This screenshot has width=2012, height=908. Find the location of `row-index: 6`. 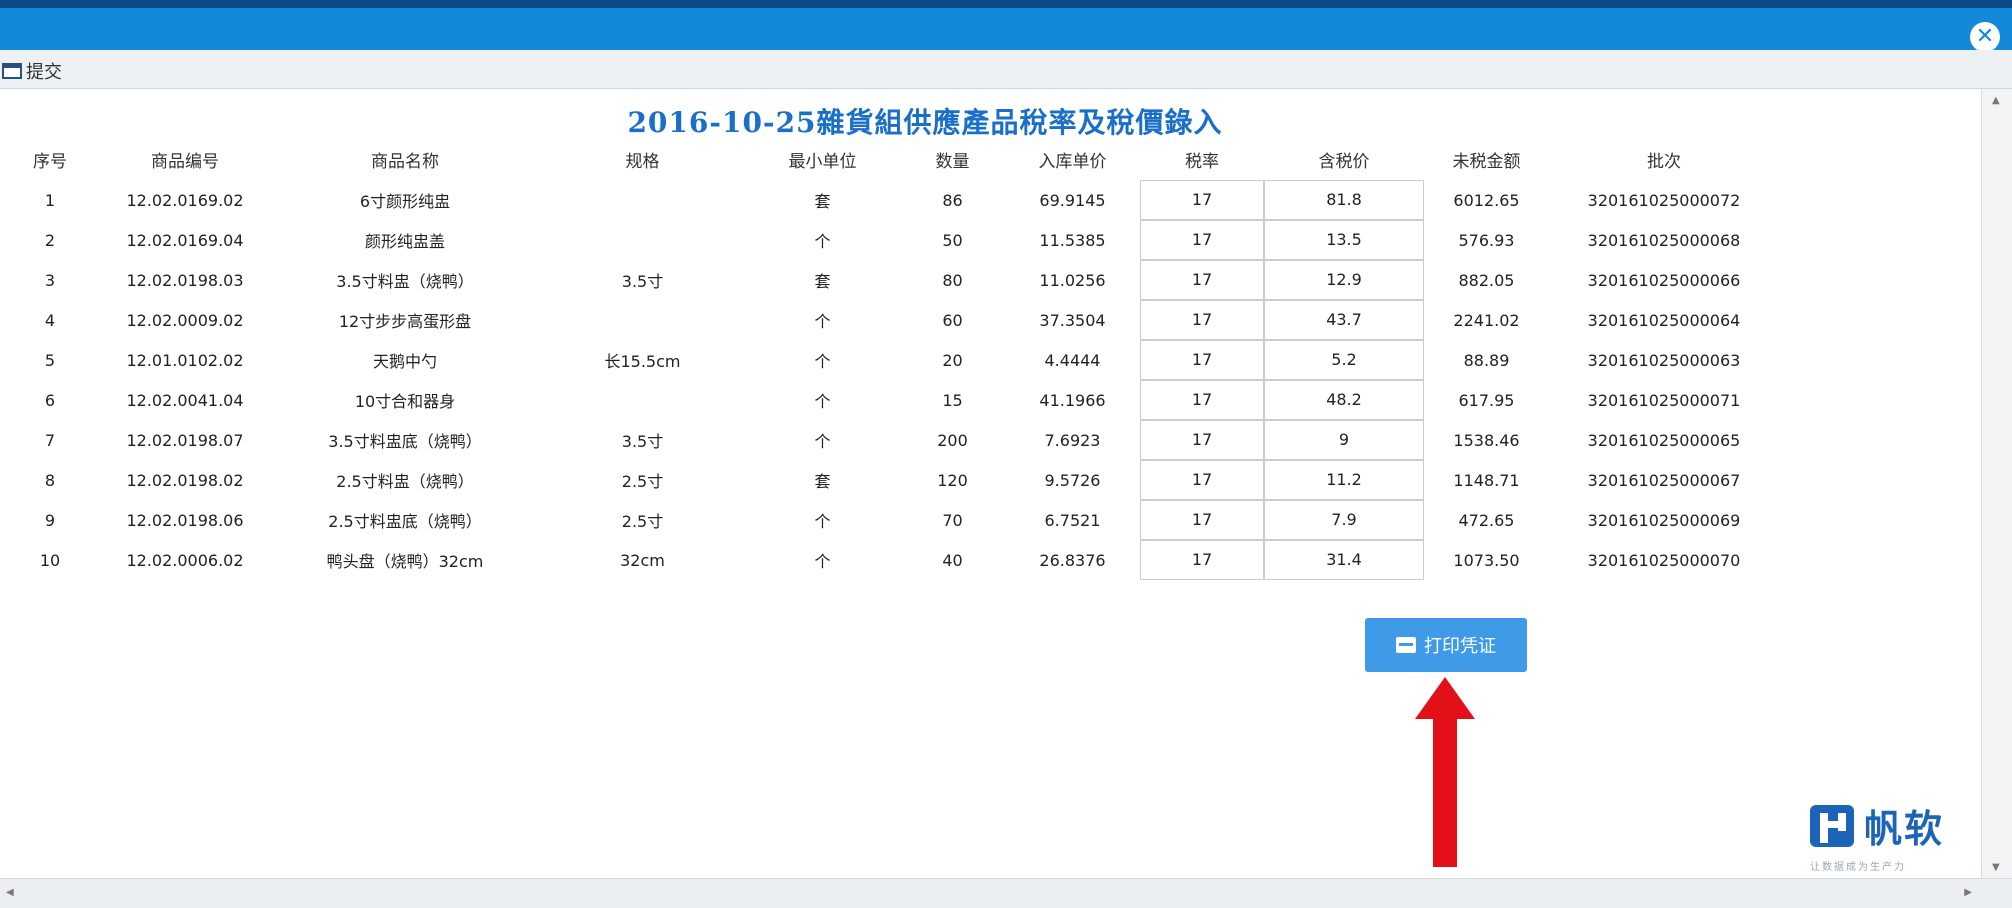

row-index: 6 is located at coordinates (50, 400).